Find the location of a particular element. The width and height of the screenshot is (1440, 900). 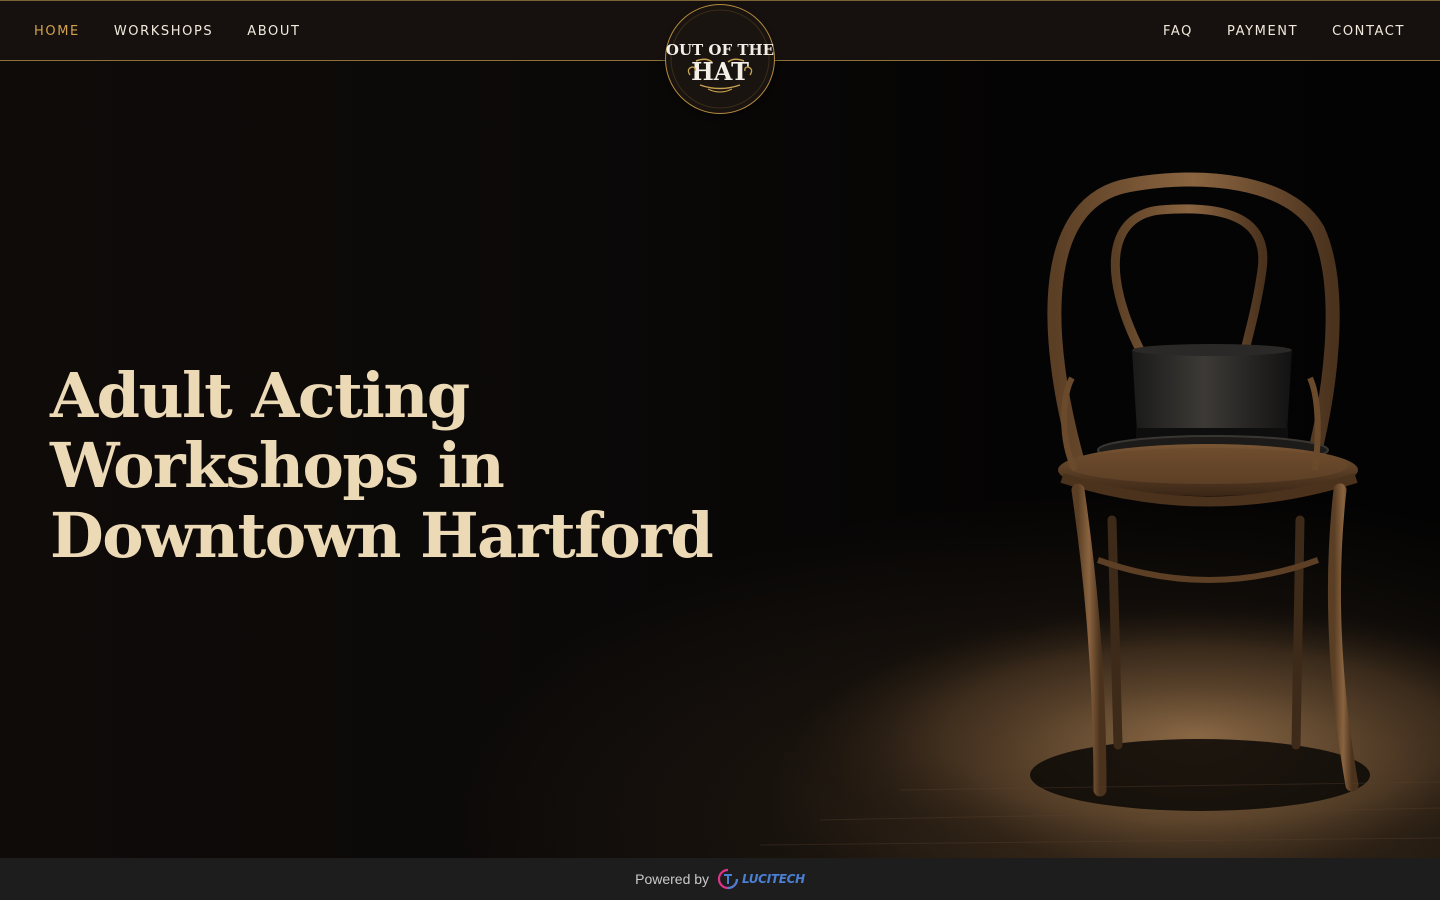

lucitech-logo-icon is located at coordinates (728, 879).